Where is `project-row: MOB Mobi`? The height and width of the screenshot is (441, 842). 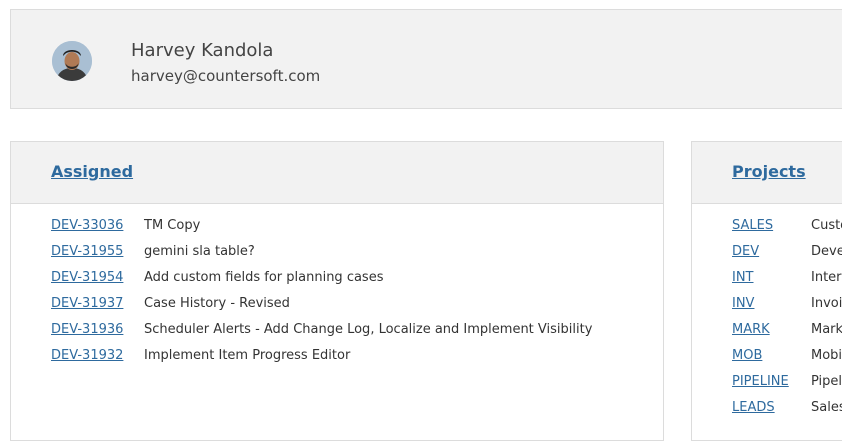
project-row: MOB Mobi is located at coordinates (787, 361).